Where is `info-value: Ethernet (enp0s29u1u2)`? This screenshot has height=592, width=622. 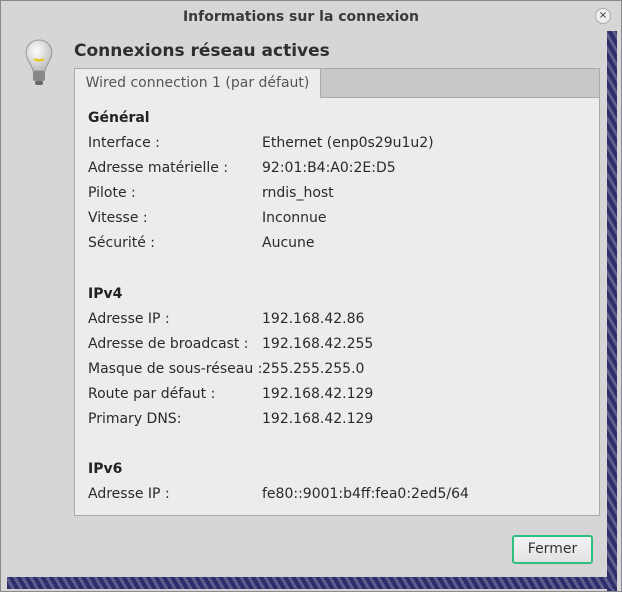
info-value: Ethernet (enp0s29u1u2) is located at coordinates (348, 143).